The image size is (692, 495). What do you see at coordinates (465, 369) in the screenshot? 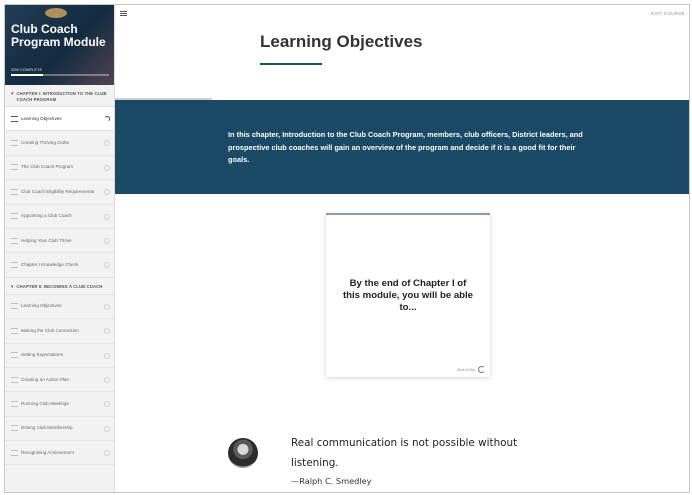
I see `flip-label: Click to flip` at bounding box center [465, 369].